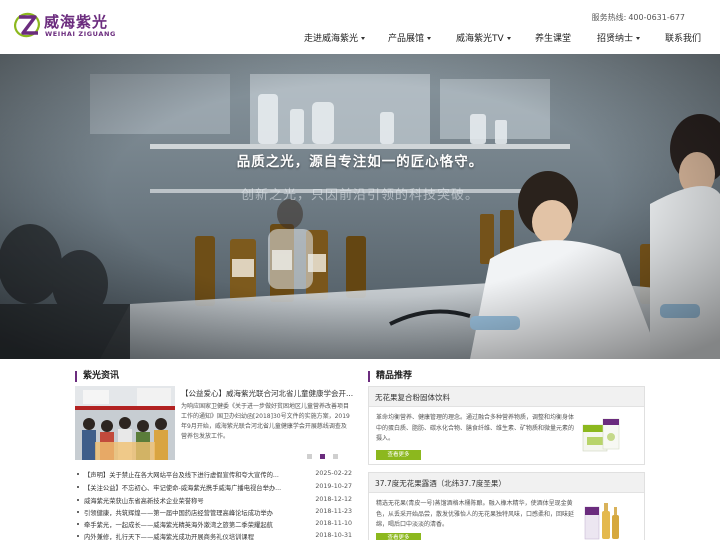 The image size is (720, 540). Describe the element at coordinates (615, 39) in the screenshot. I see `nav-label: 招贤纳士` at that location.